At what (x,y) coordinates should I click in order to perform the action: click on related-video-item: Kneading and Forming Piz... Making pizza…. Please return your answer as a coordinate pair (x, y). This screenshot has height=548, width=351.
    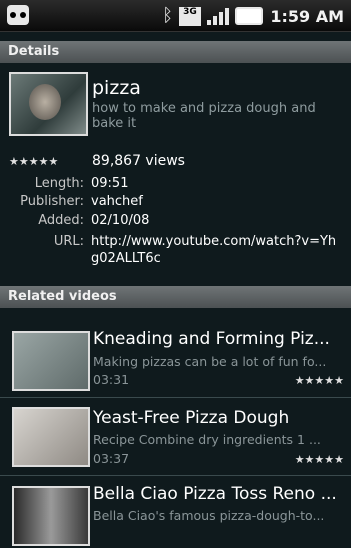
    Looking at the image, I should click on (175, 359).